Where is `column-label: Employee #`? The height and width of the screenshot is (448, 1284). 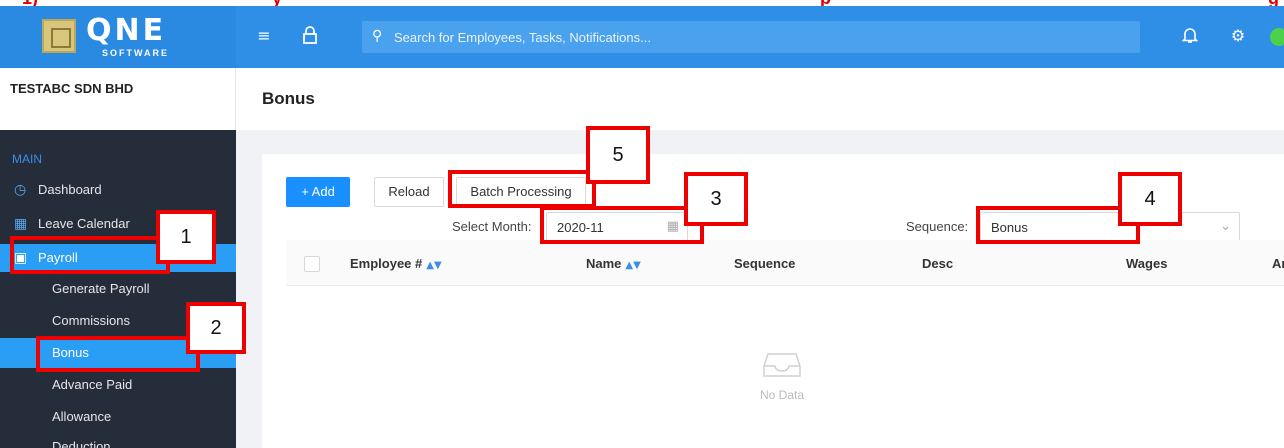
column-label: Employee # is located at coordinates (386, 263).